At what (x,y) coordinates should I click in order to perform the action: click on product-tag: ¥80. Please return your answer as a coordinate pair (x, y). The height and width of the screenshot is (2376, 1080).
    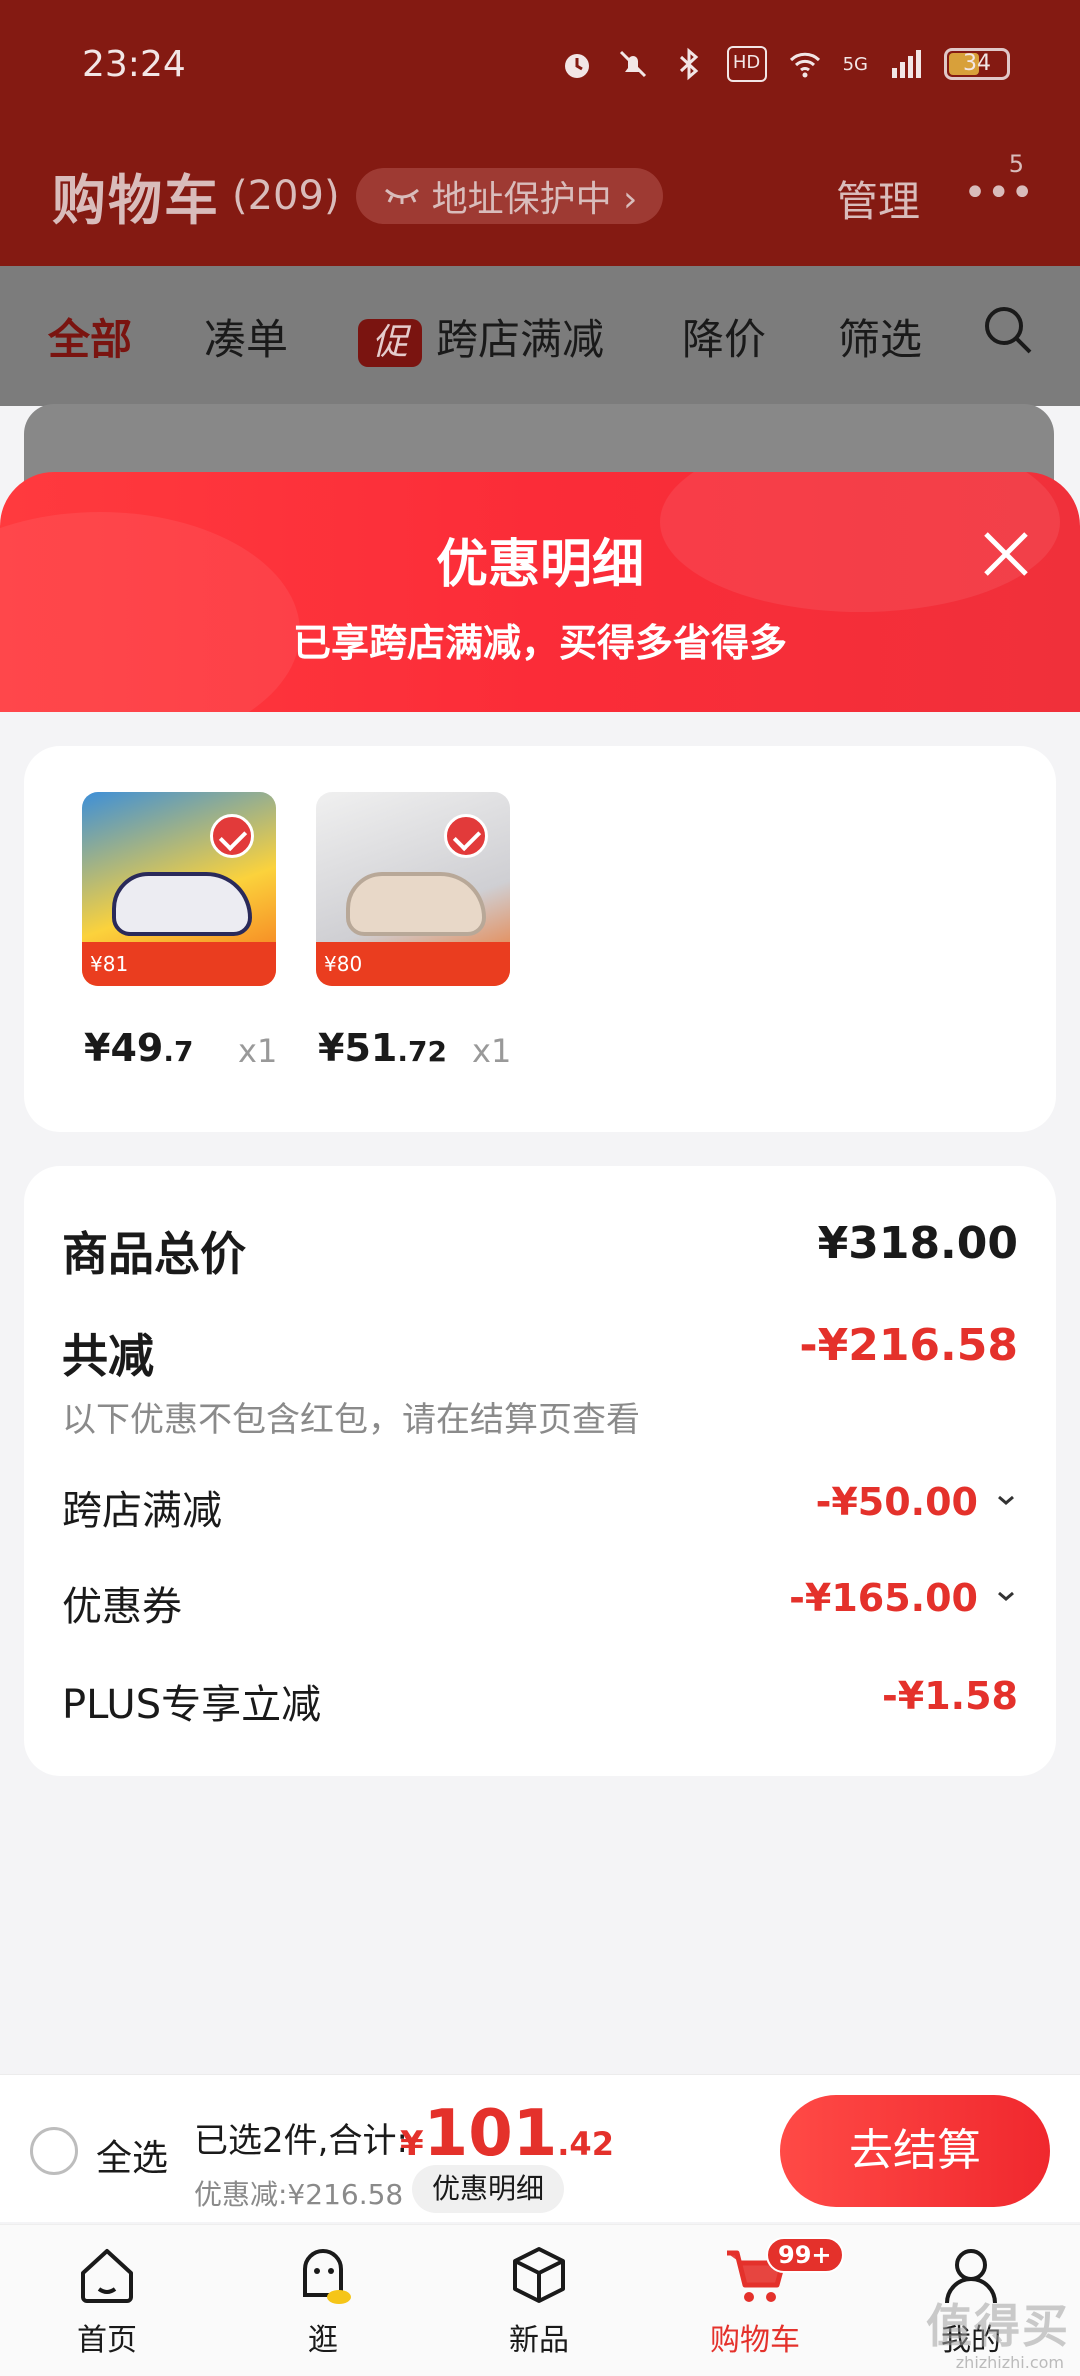
    Looking at the image, I should click on (413, 964).